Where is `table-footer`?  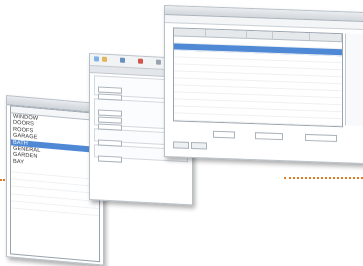
table-footer is located at coordinates (257, 135).